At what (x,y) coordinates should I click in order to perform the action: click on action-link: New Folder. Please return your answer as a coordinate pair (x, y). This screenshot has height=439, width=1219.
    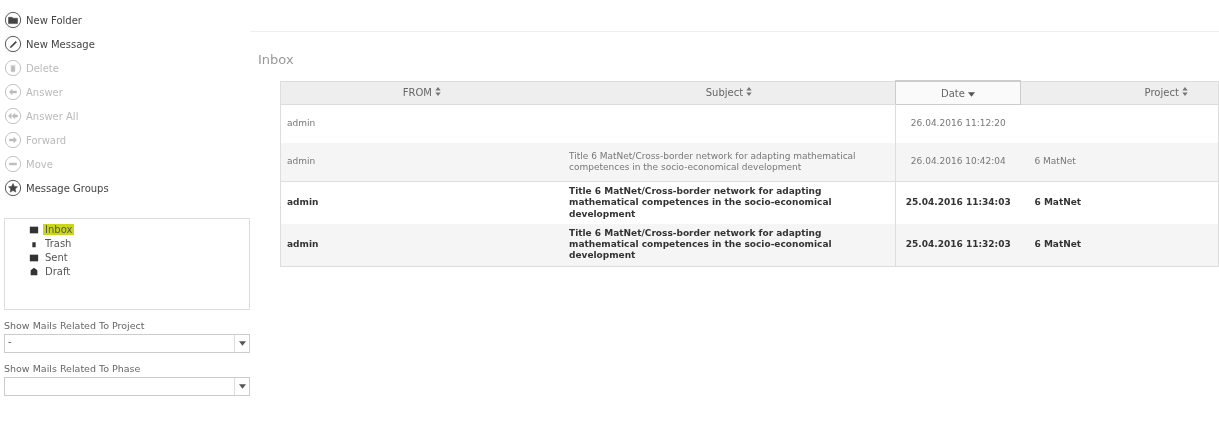
    Looking at the image, I should click on (127, 20).